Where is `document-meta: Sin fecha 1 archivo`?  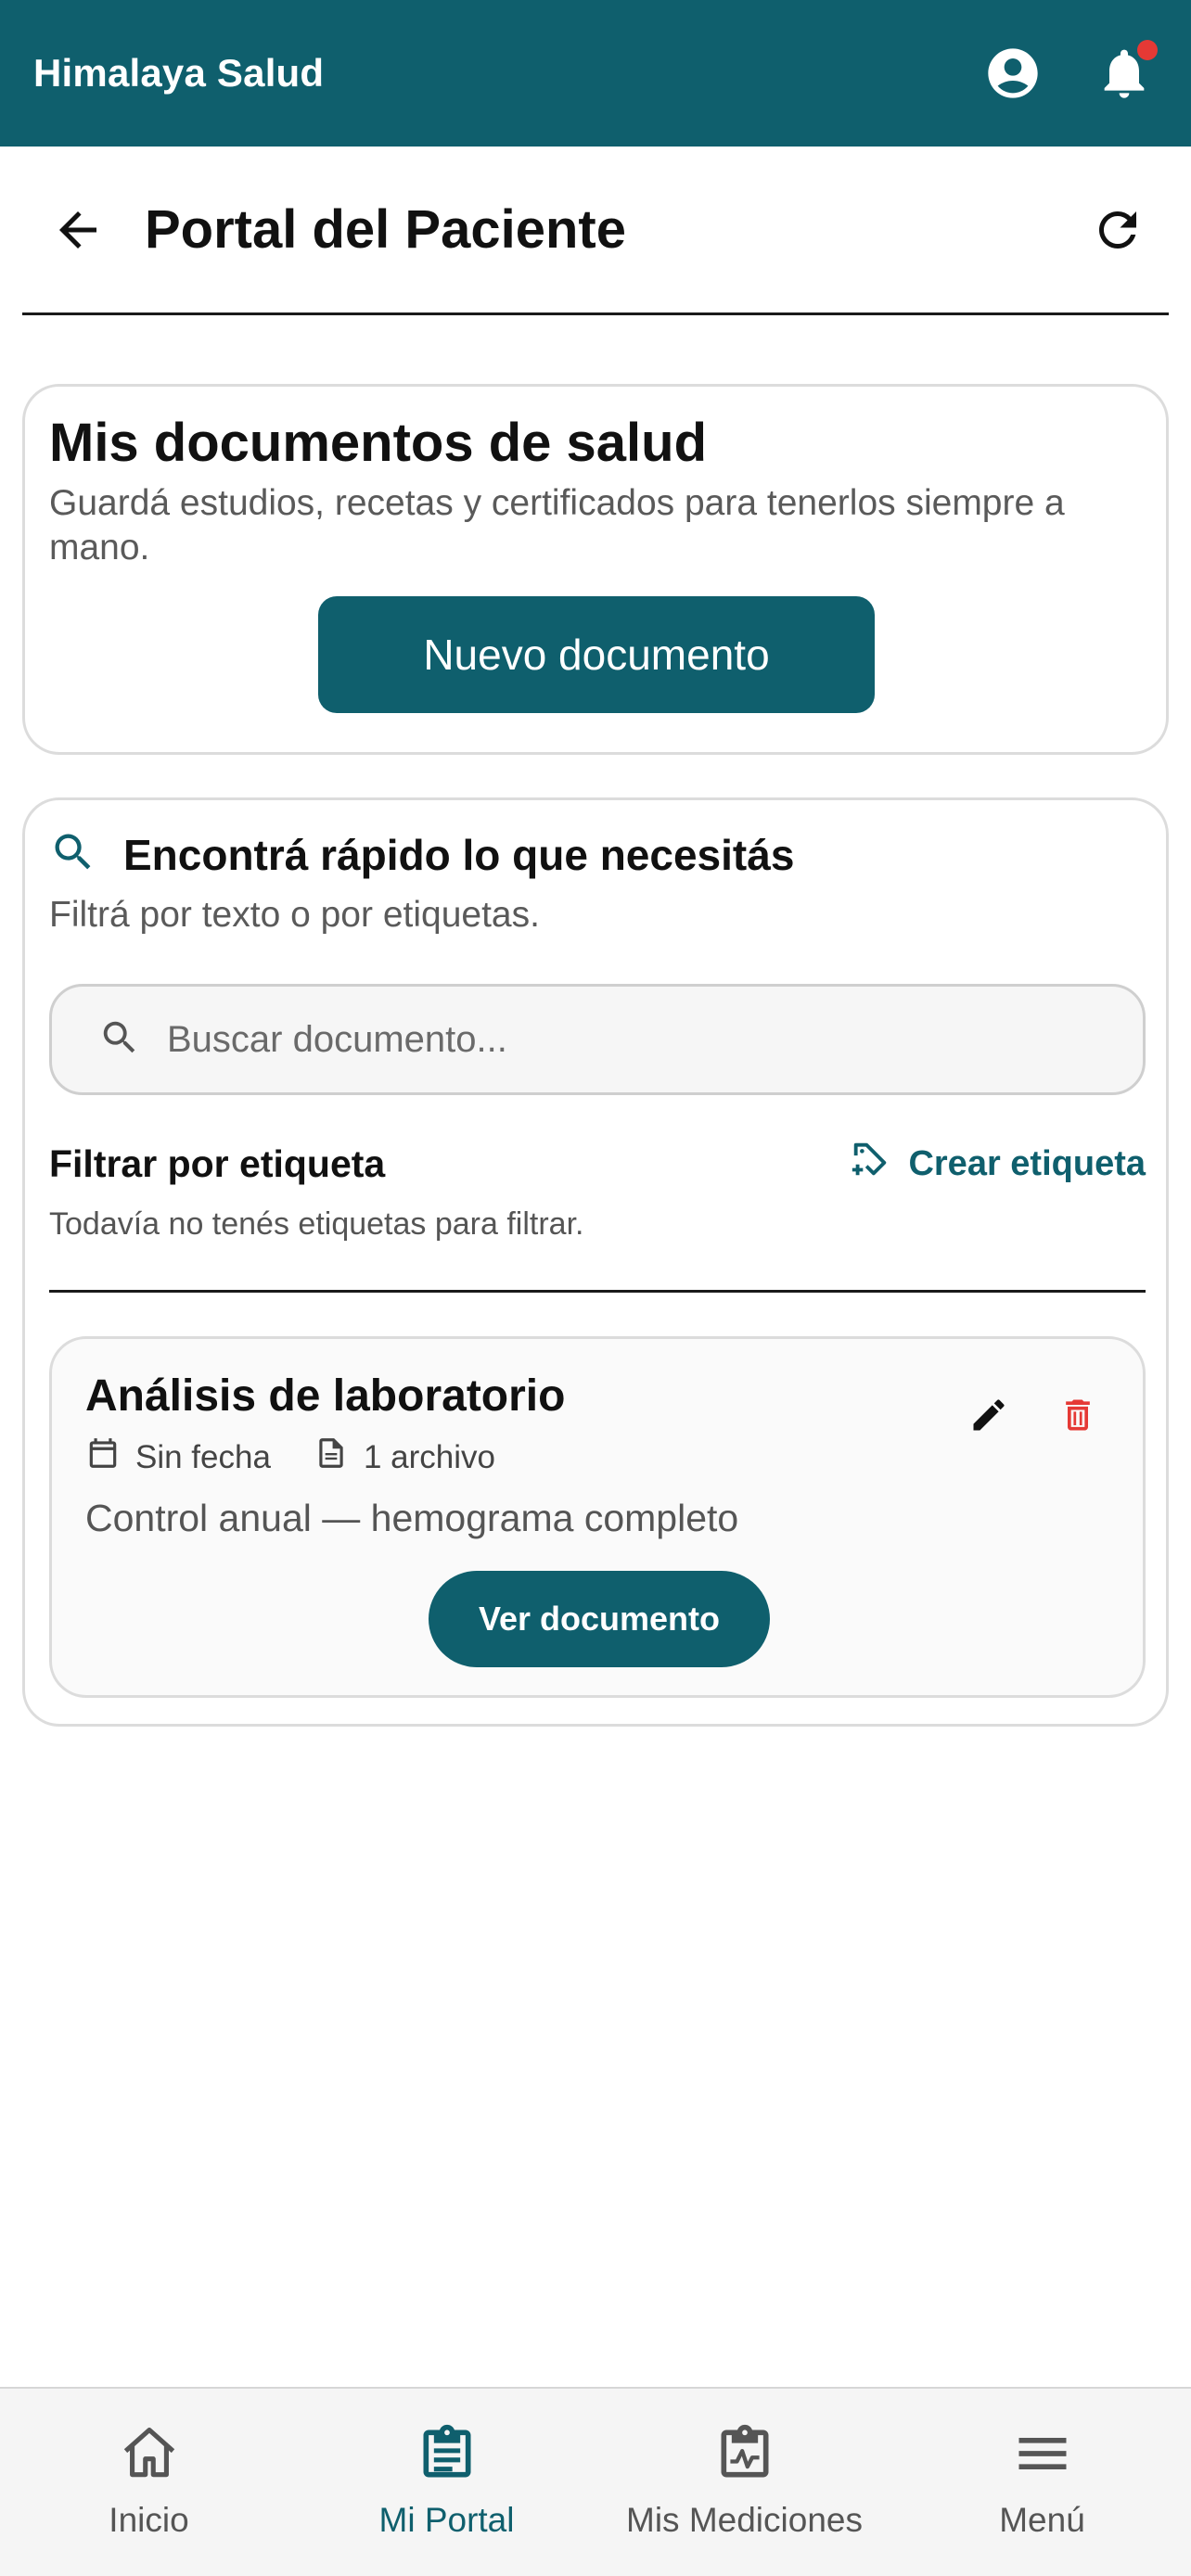 document-meta: Sin fecha 1 archivo is located at coordinates (311, 1457).